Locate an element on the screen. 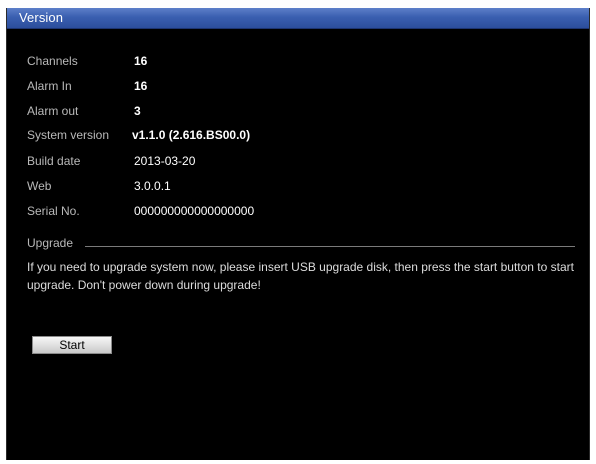 The height and width of the screenshot is (464, 596). alarm-out-label: Alarm out is located at coordinates (53, 111).